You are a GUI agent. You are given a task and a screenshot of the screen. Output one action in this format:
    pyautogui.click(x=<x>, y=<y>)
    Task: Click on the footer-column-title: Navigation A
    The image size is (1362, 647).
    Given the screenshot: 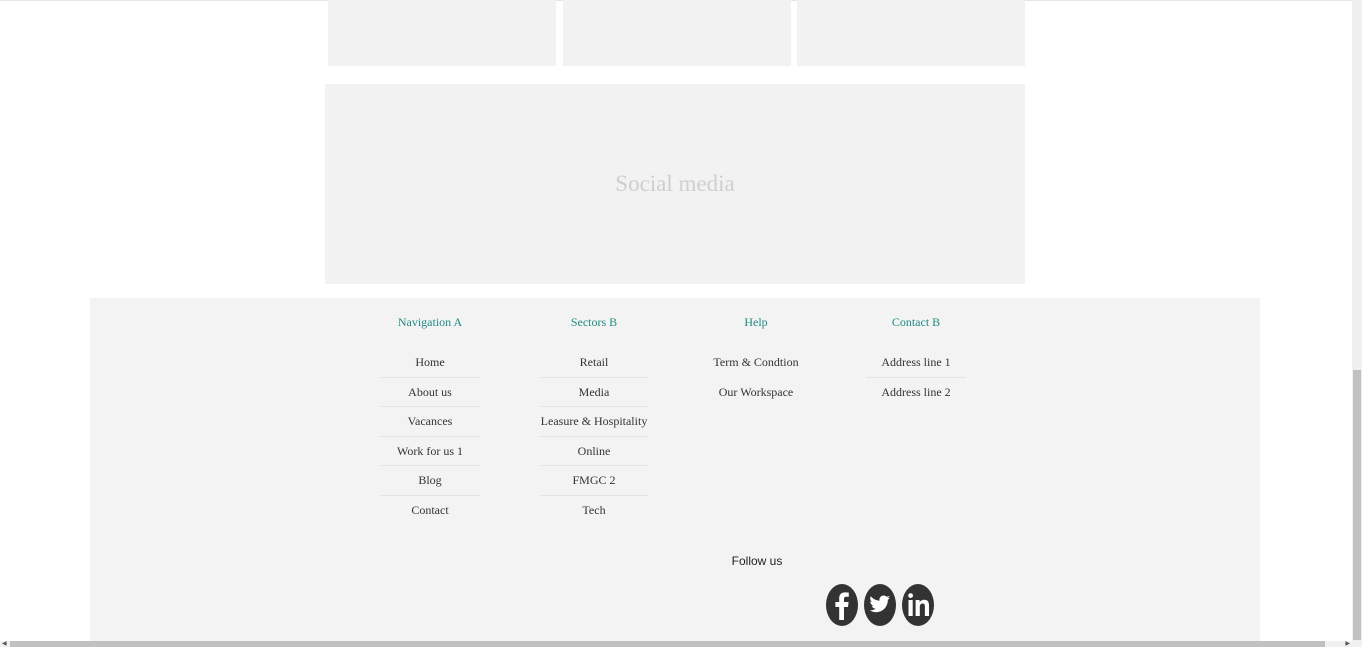 What is the action you would take?
    pyautogui.click(x=430, y=322)
    